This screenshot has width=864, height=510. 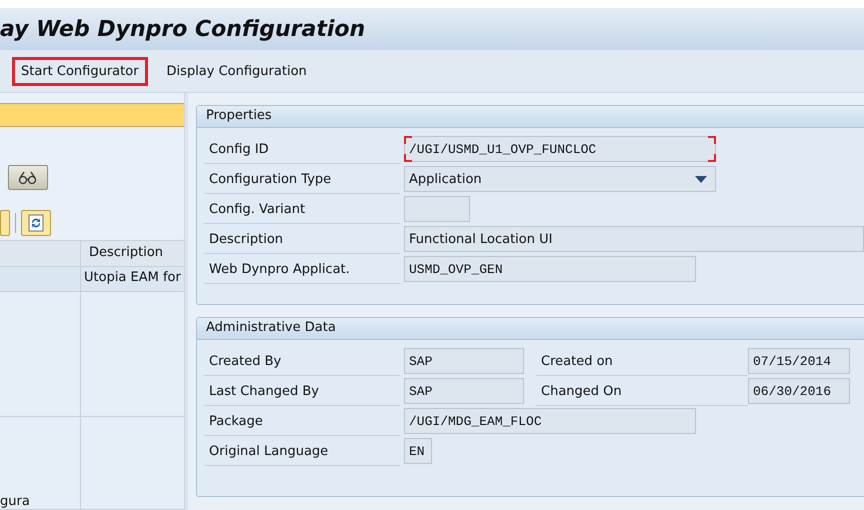 I want to click on field-label: Web Dynpro Applicat., so click(x=302, y=269).